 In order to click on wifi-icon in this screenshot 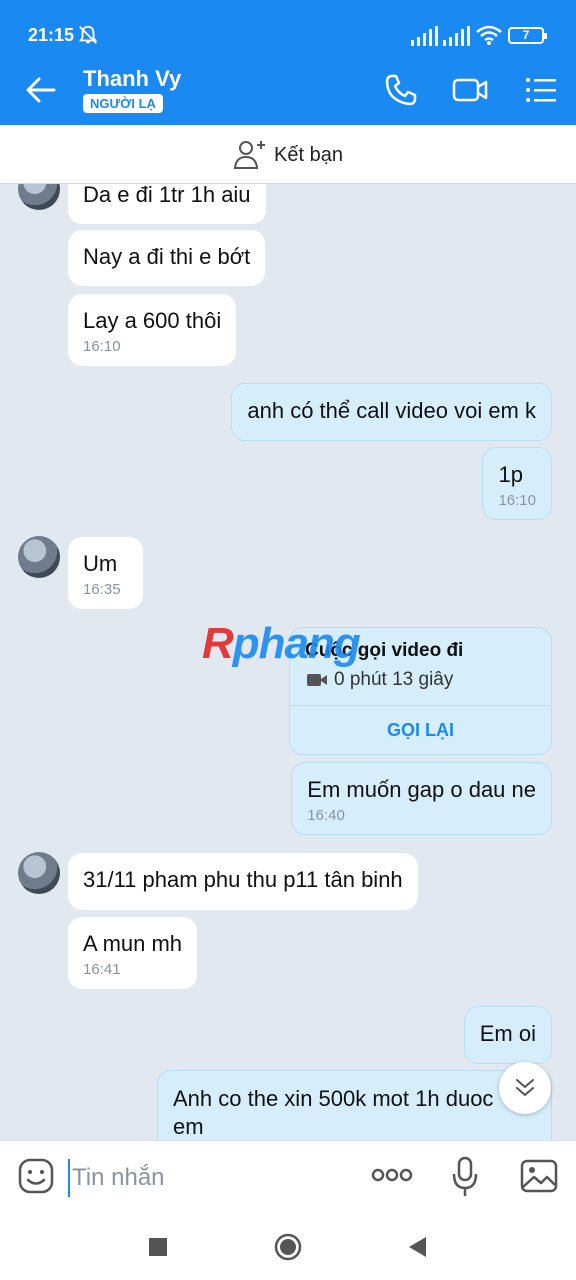, I will do `click(489, 35)`.